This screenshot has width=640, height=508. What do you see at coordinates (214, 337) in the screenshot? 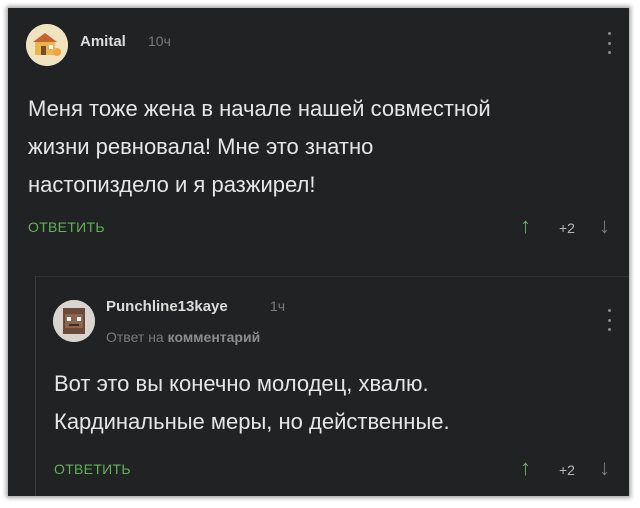
I see `reply-to-link: комментарий` at bounding box center [214, 337].